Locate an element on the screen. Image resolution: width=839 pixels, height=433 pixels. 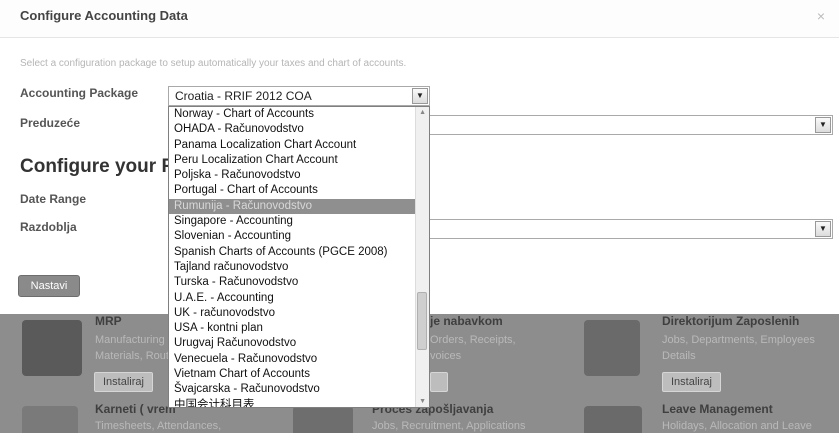
leave-app-icon is located at coordinates (613, 419).